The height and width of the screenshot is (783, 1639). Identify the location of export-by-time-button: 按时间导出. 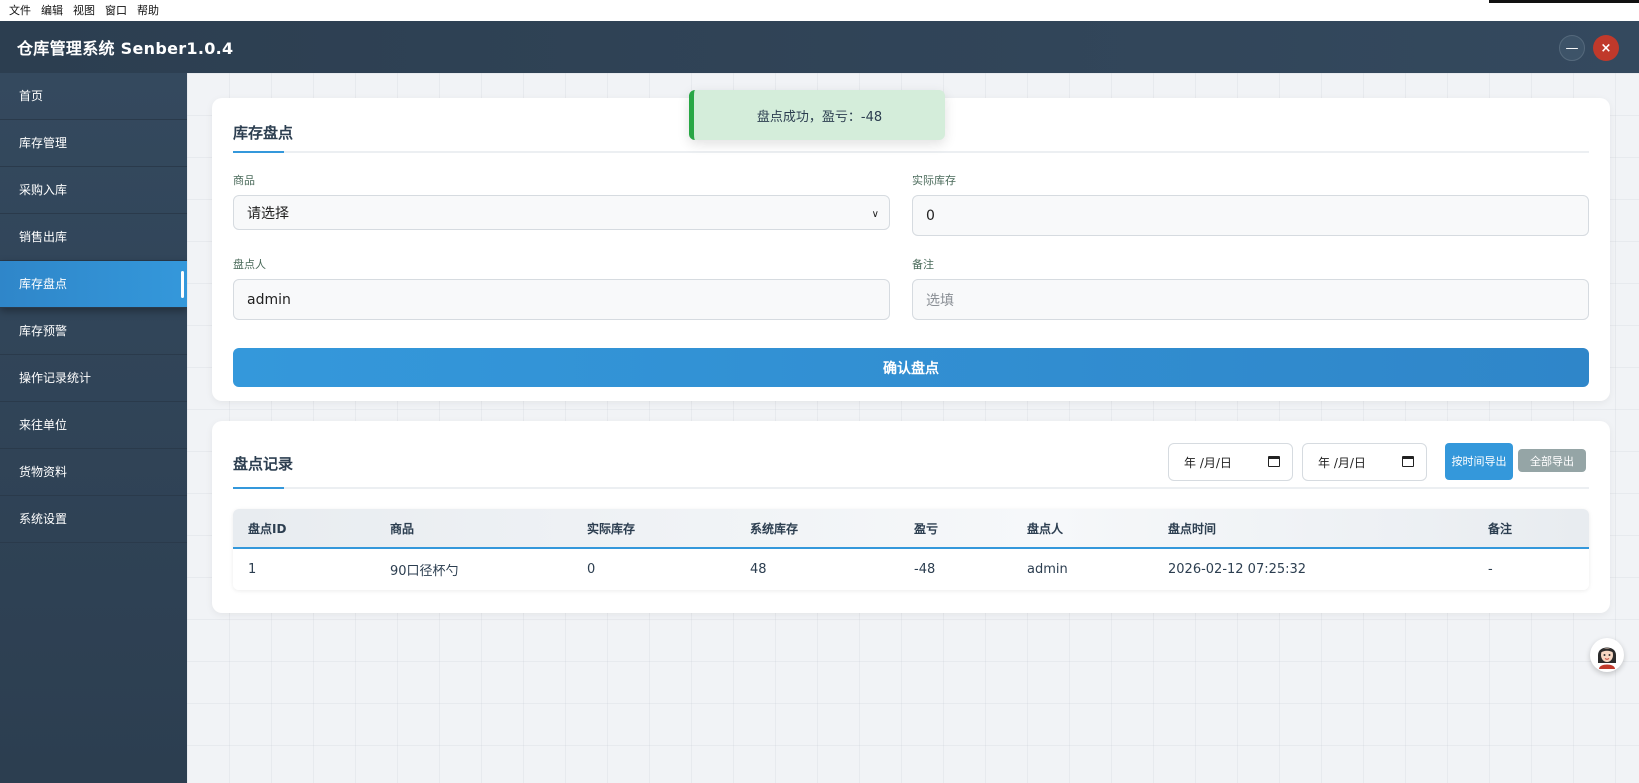
(1479, 461).